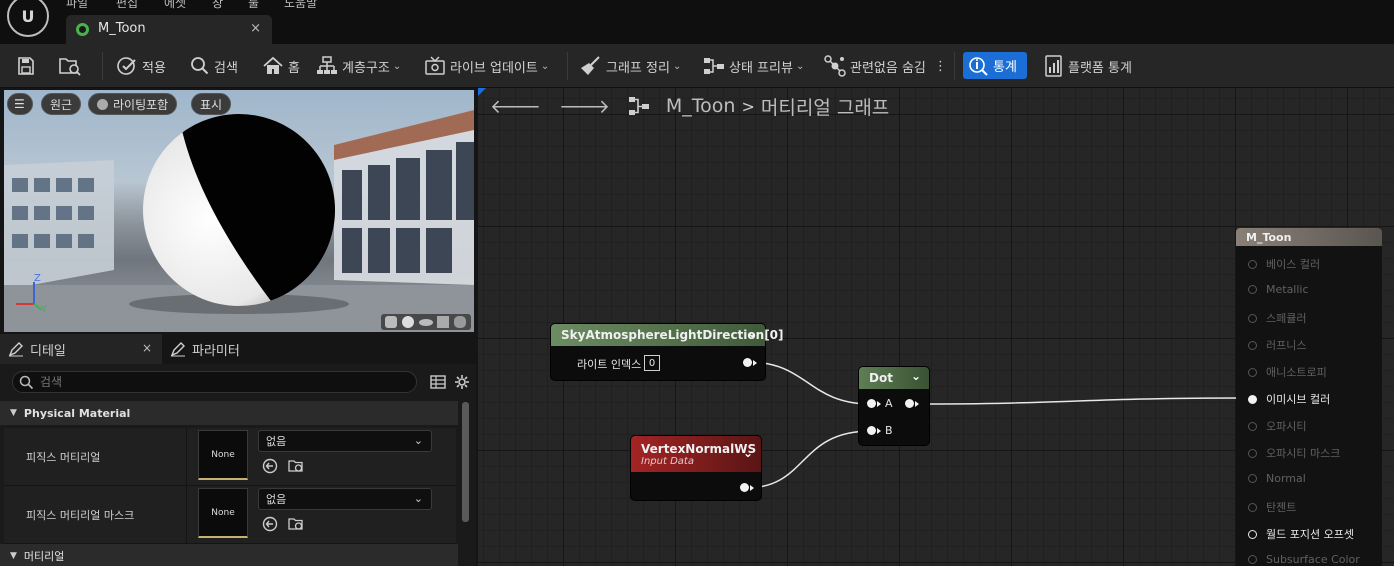 This screenshot has height=566, width=1394. What do you see at coordinates (26, 382) in the screenshot?
I see `search-icon` at bounding box center [26, 382].